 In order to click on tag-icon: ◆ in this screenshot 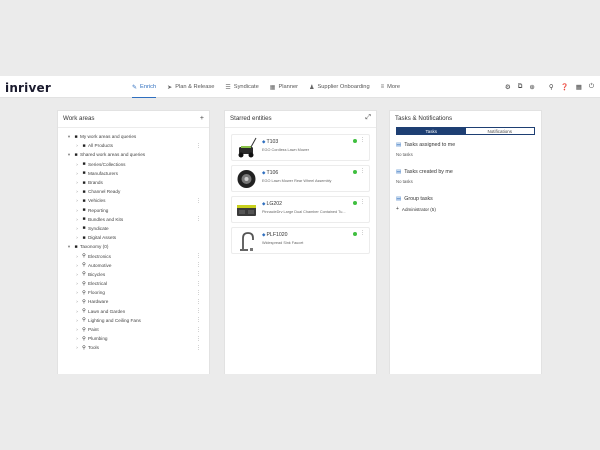, I will do `click(264, 141)`.